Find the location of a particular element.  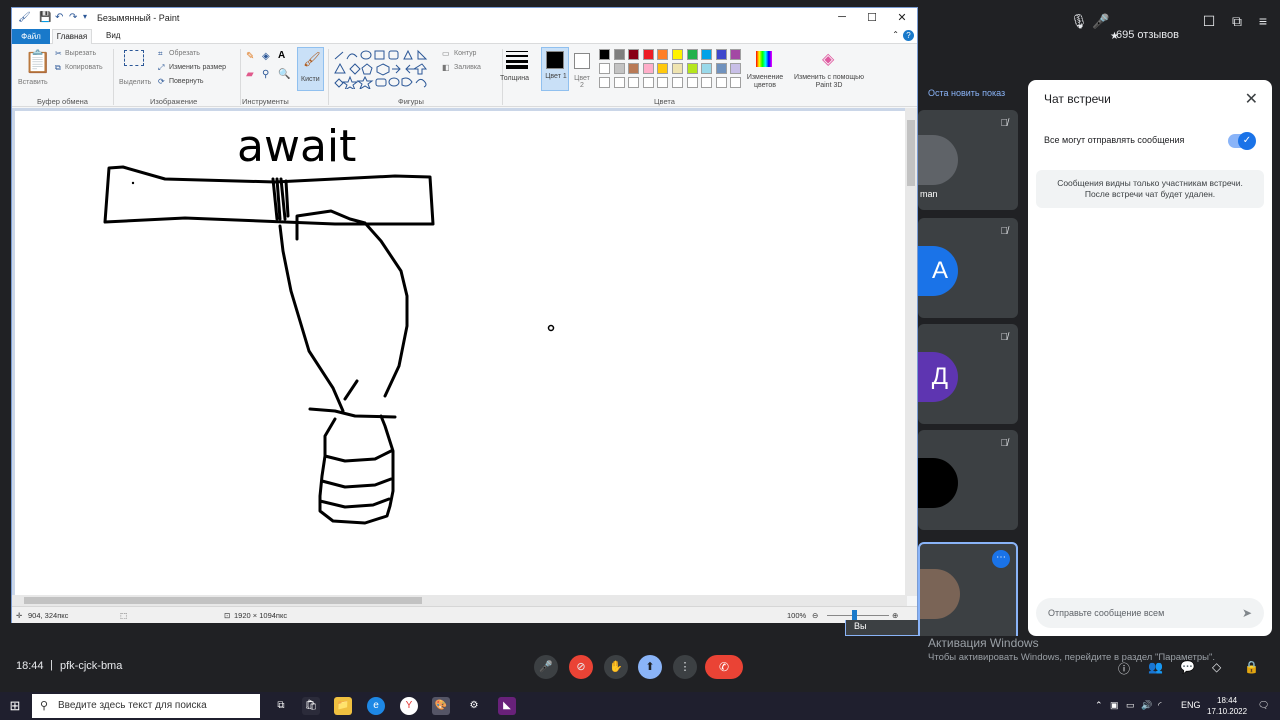

settings-app-icon: ⚙ is located at coordinates (474, 706).